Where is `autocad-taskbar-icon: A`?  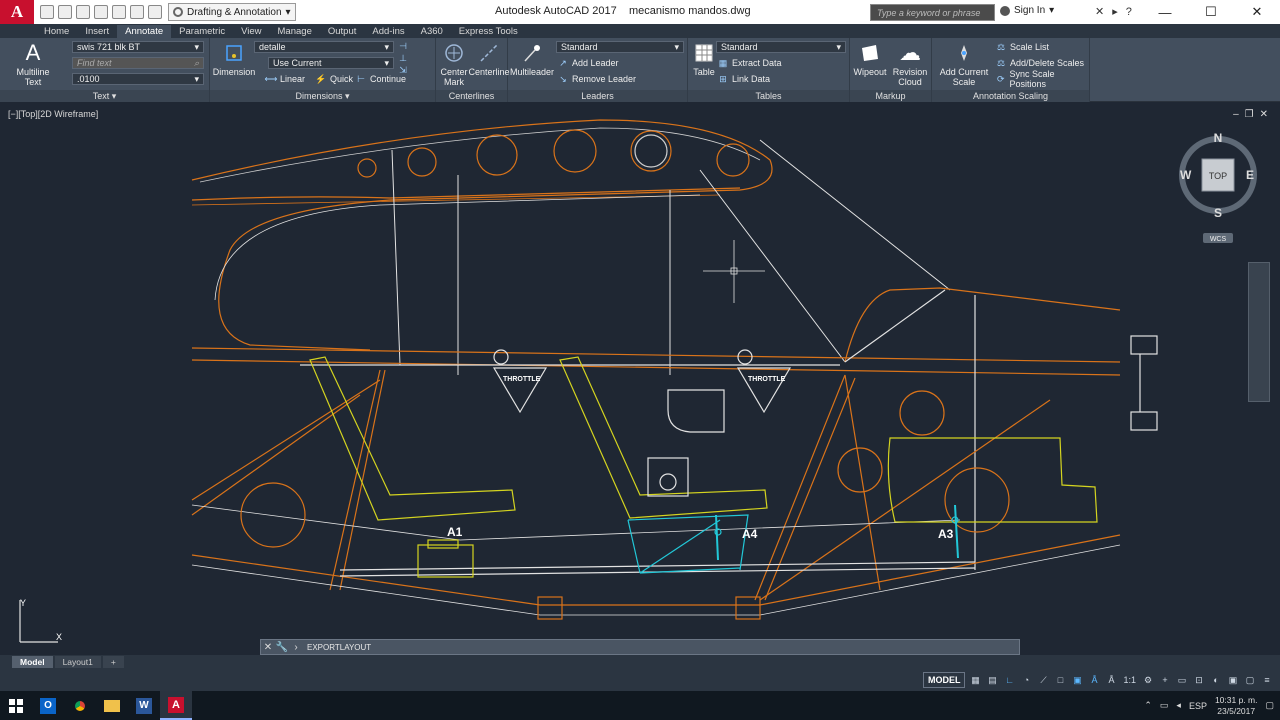 autocad-taskbar-icon: A is located at coordinates (176, 705).